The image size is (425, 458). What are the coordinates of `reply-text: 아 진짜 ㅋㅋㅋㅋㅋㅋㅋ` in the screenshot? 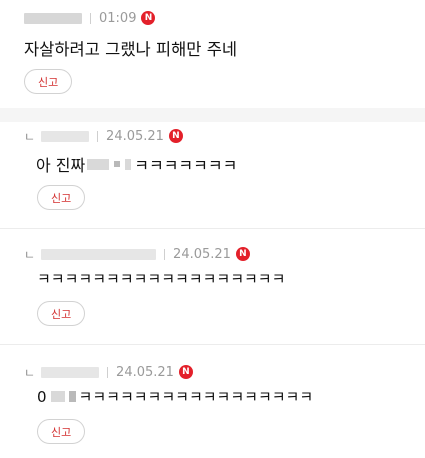 It's located at (136, 164).